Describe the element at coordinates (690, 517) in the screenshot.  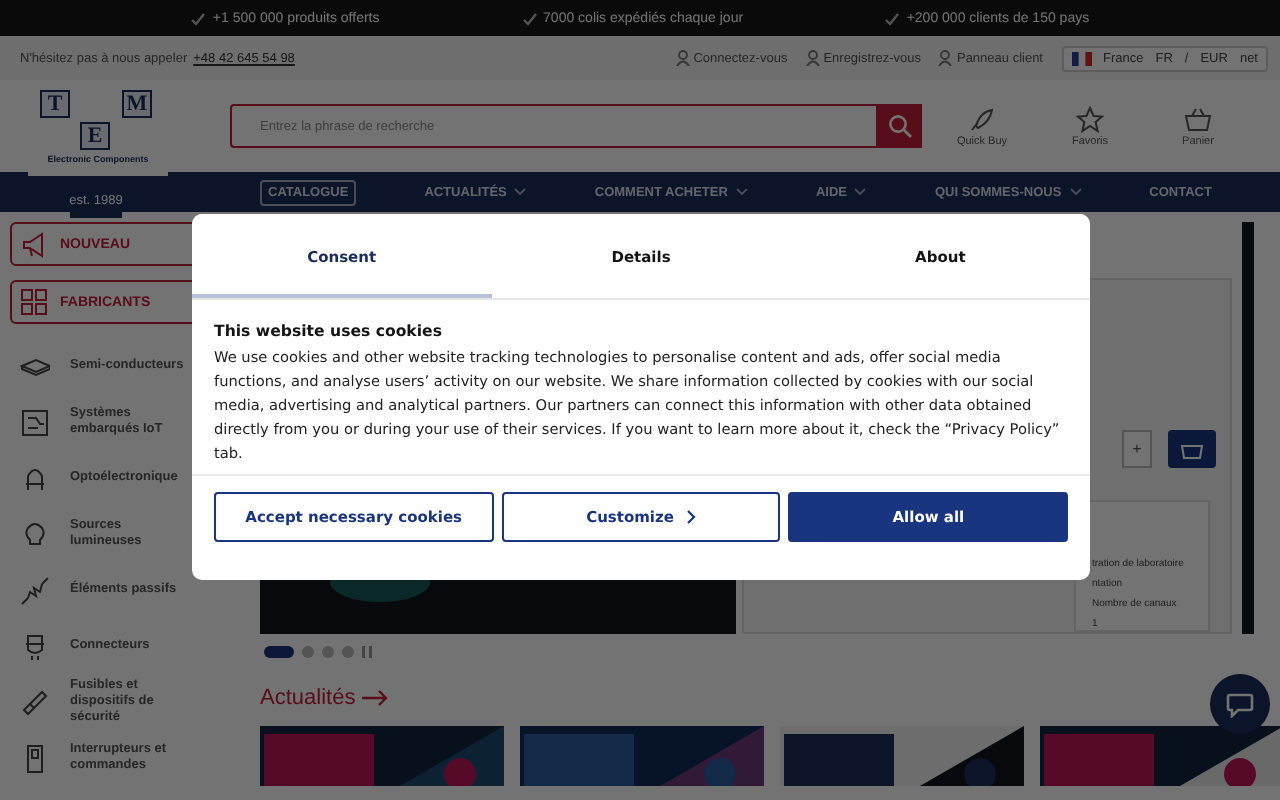
I see `chevron-right-icon` at that location.